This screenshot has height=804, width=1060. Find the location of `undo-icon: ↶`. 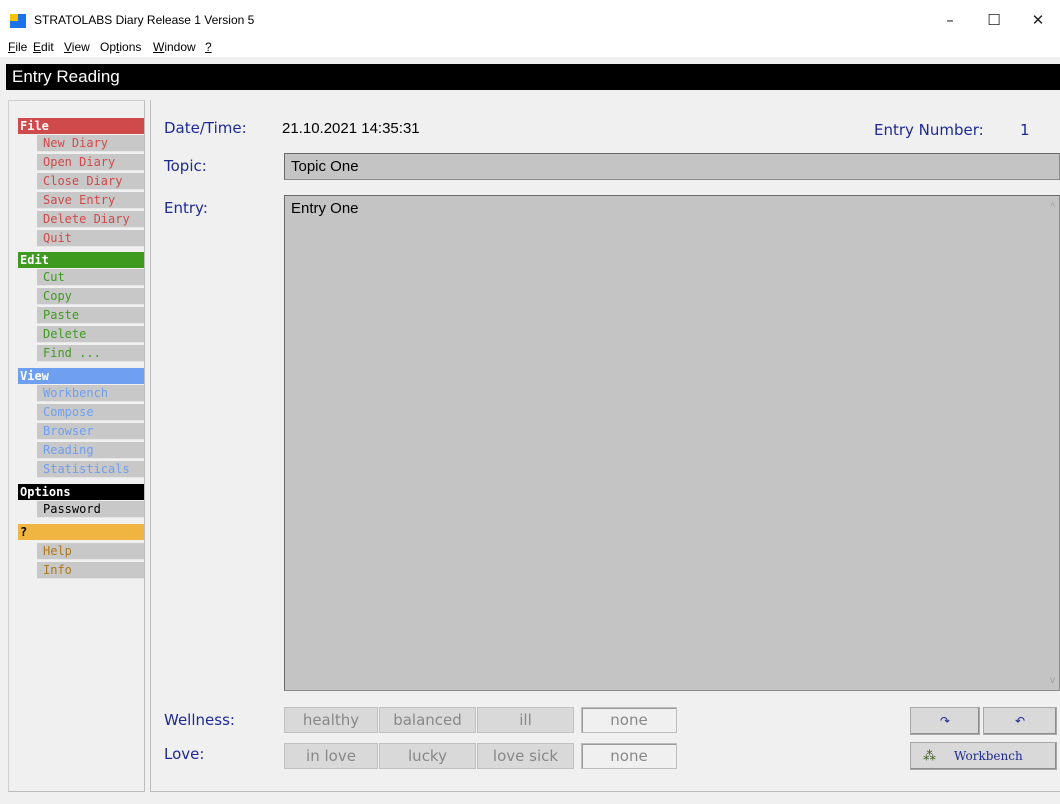

undo-icon: ↶ is located at coordinates (1020, 721).